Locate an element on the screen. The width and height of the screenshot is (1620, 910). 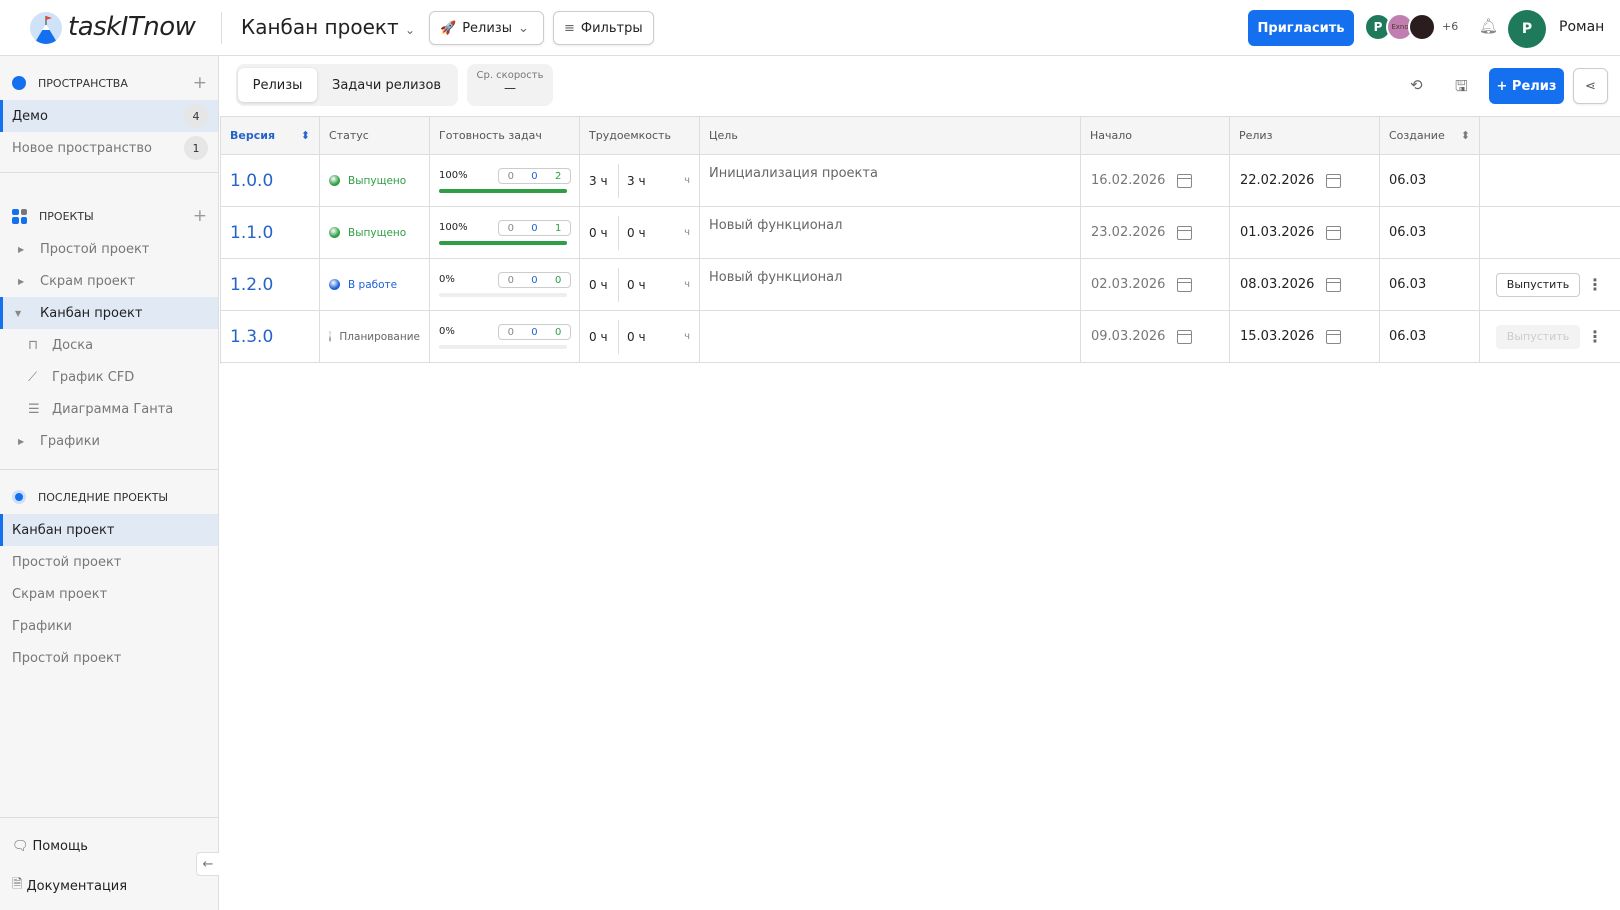
share-icon: ⋖ is located at coordinates (1590, 86).